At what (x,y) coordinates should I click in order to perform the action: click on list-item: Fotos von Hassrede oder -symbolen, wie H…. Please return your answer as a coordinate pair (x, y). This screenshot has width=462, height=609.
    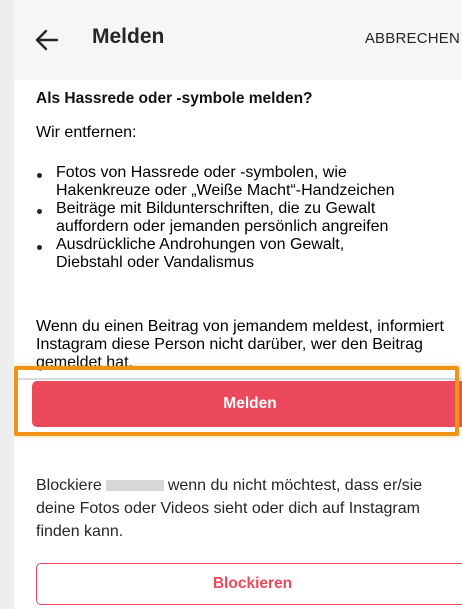
    Looking at the image, I should click on (248, 182).